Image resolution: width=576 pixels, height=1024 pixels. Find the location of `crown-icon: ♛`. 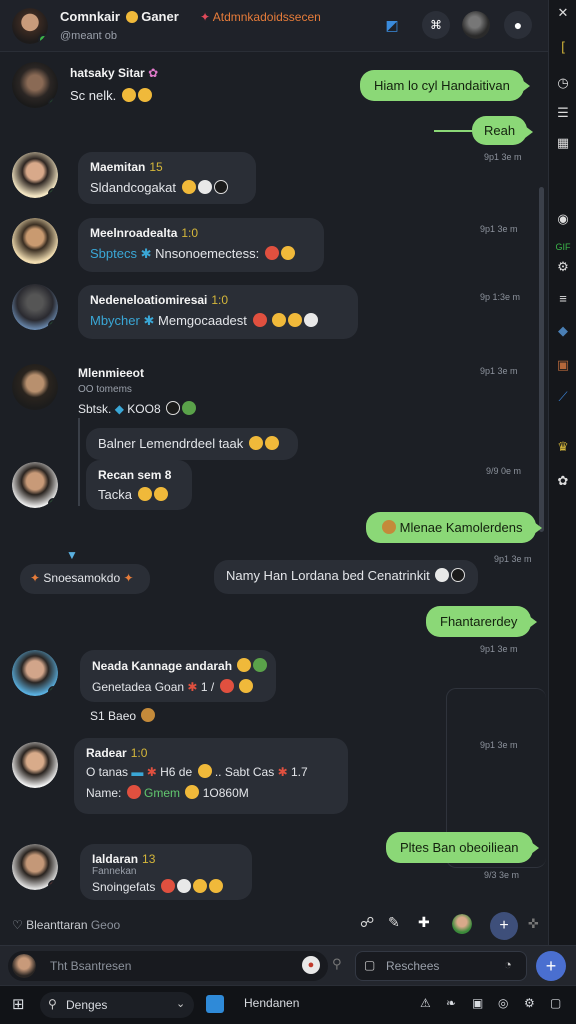

crown-icon: ♛ is located at coordinates (563, 447).